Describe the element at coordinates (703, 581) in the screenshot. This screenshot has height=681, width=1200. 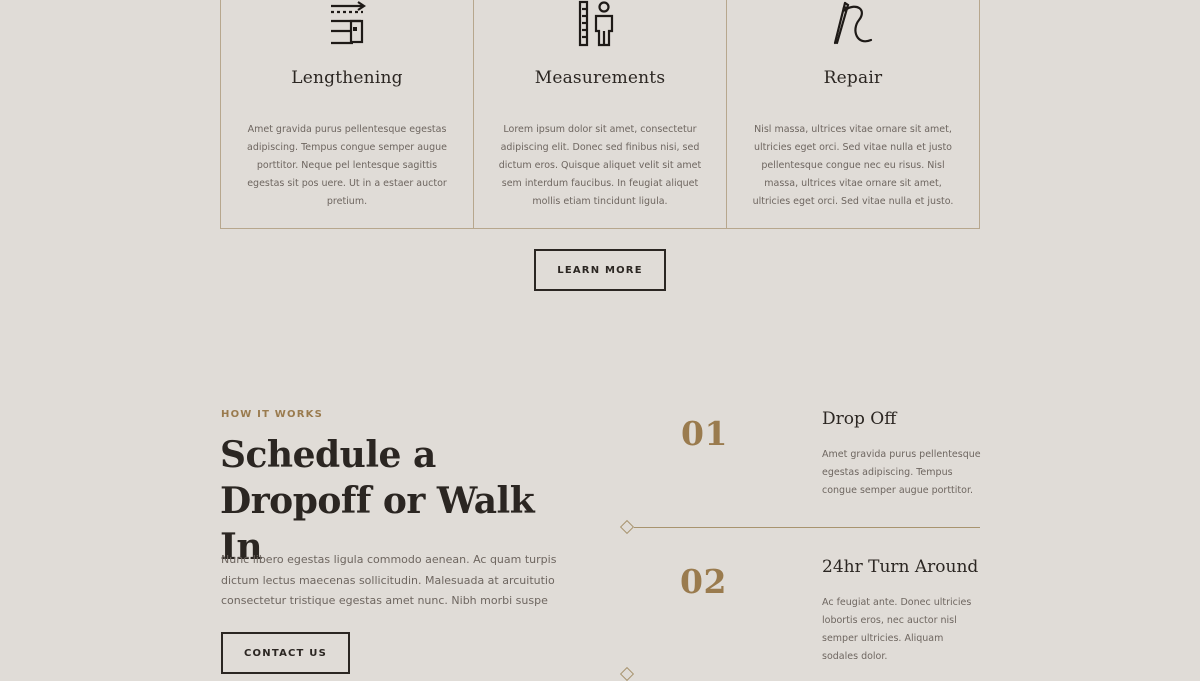
I see `step-number: 02` at that location.